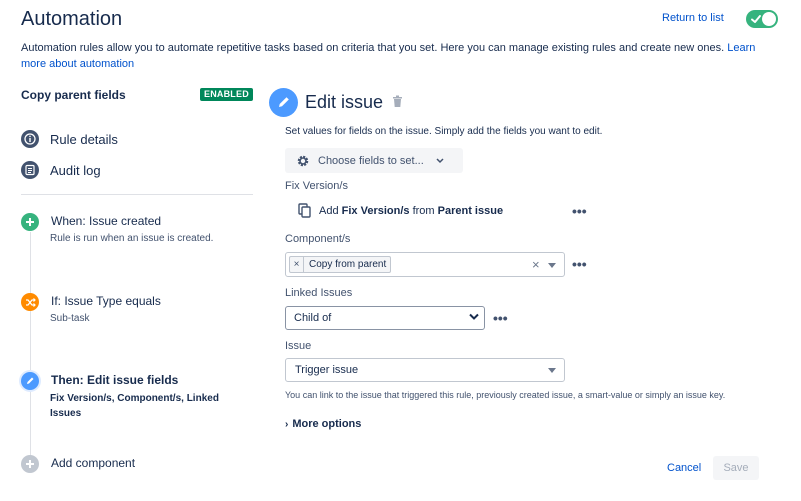 The image size is (801, 501). Describe the element at coordinates (375, 210) in the screenshot. I see `copy-field: Fix Version/s` at that location.